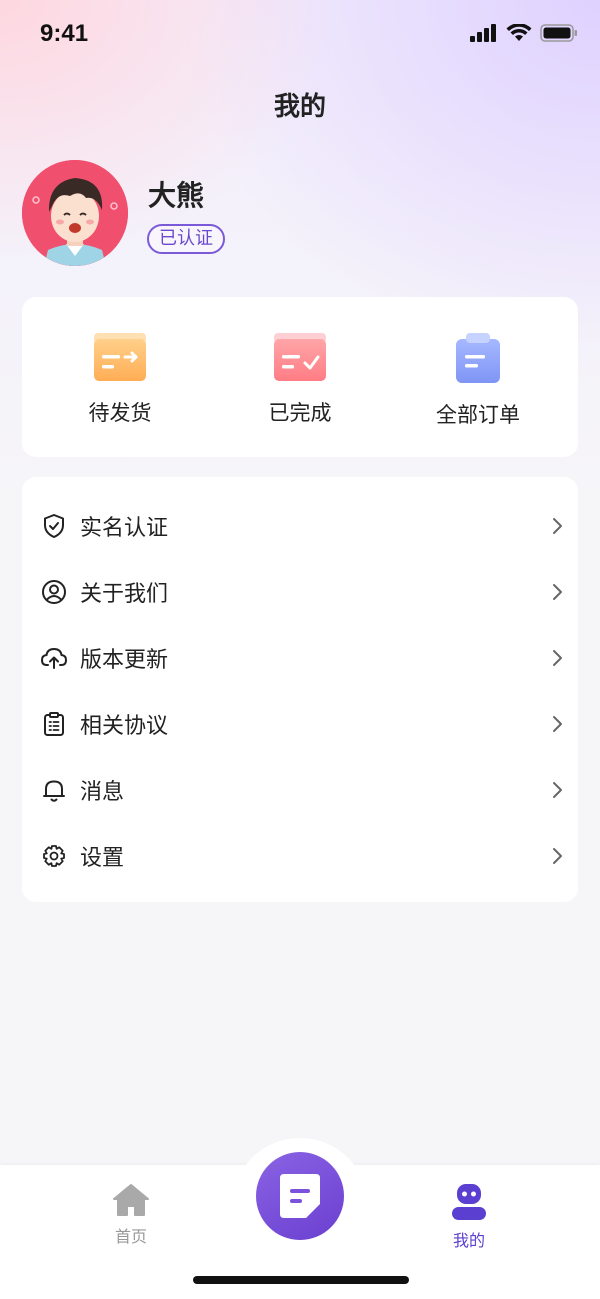 The height and width of the screenshot is (1299, 600). I want to click on tab-mine: 我的, so click(469, 1217).